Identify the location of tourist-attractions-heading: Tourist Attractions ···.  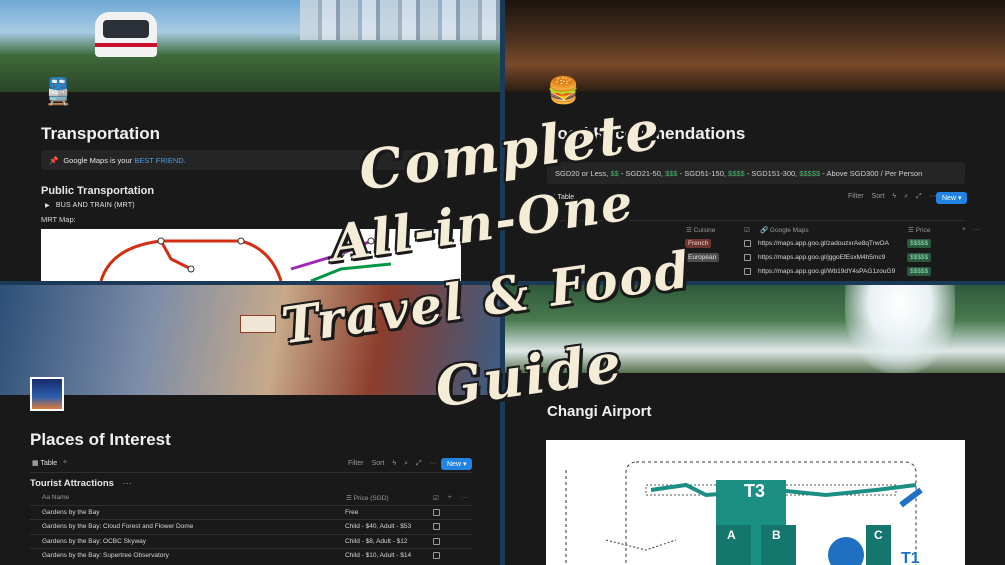
(81, 483).